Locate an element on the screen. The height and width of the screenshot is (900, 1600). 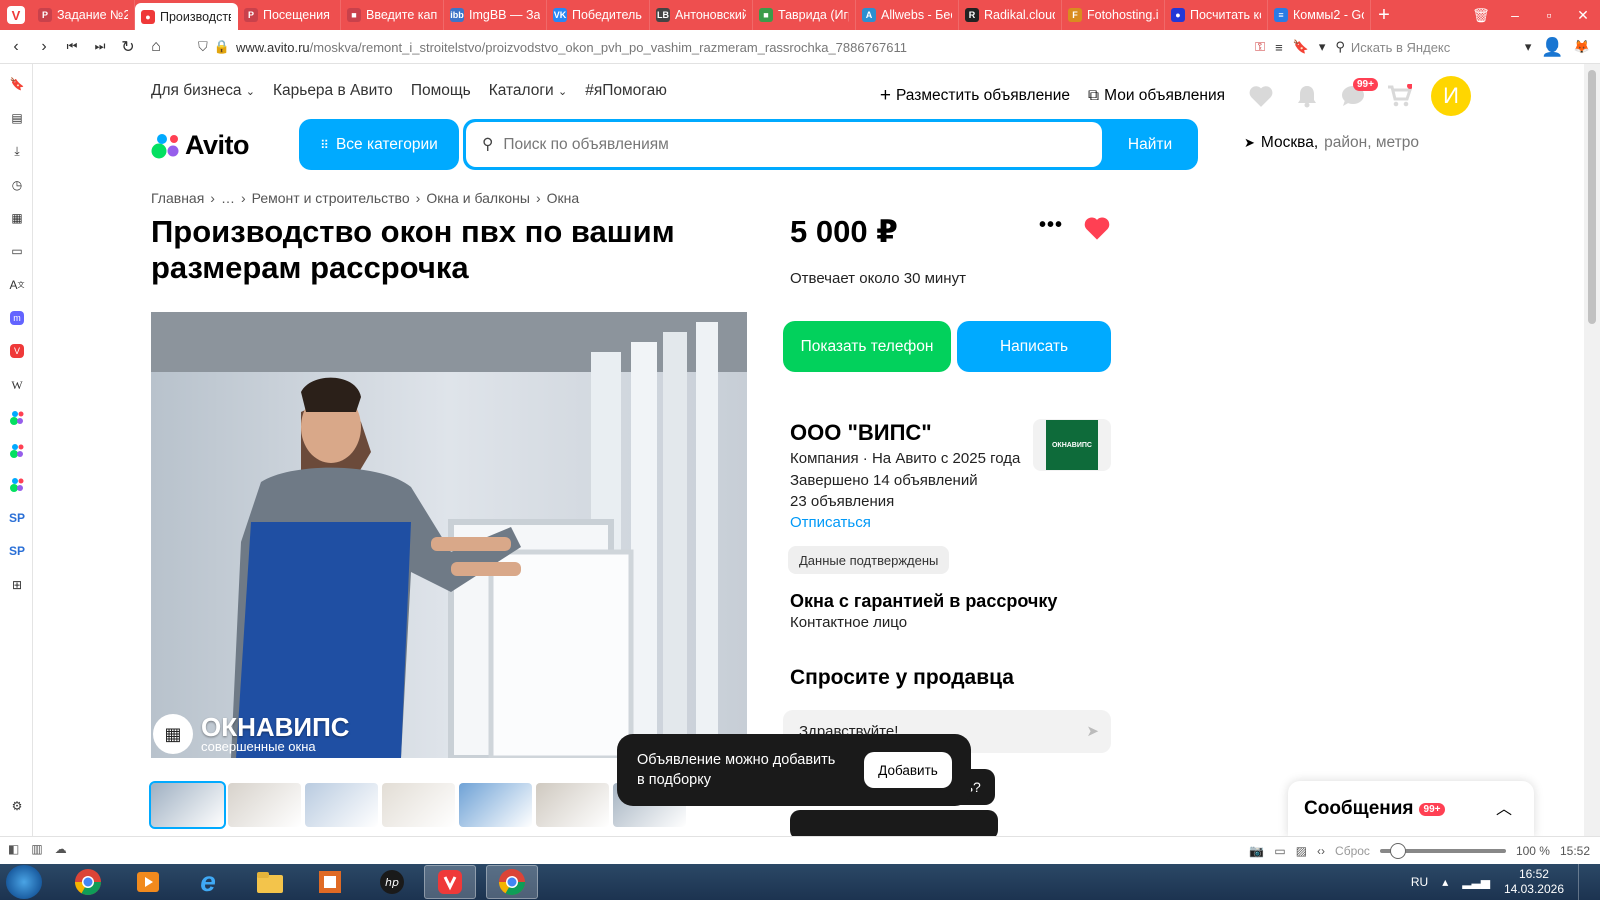
all-categories-button: ⠿ Все категории is located at coordinates (379, 144).